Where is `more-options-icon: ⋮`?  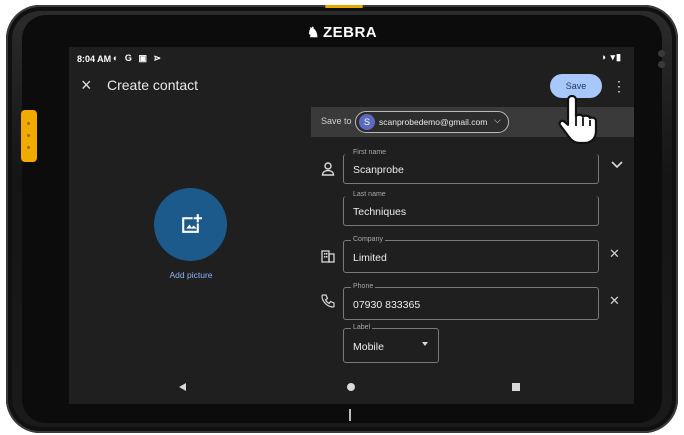 more-options-icon: ⋮ is located at coordinates (619, 86).